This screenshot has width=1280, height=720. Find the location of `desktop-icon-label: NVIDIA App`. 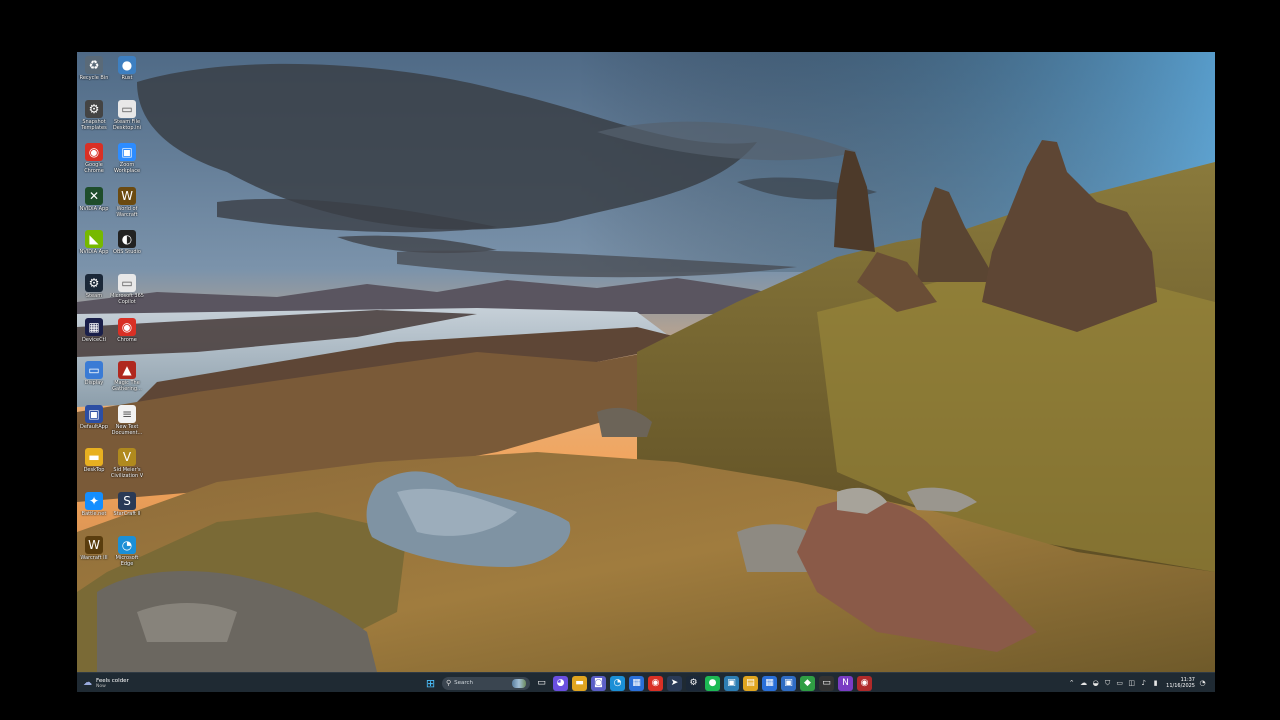

desktop-icon-label: NVIDIA App is located at coordinates (94, 252).